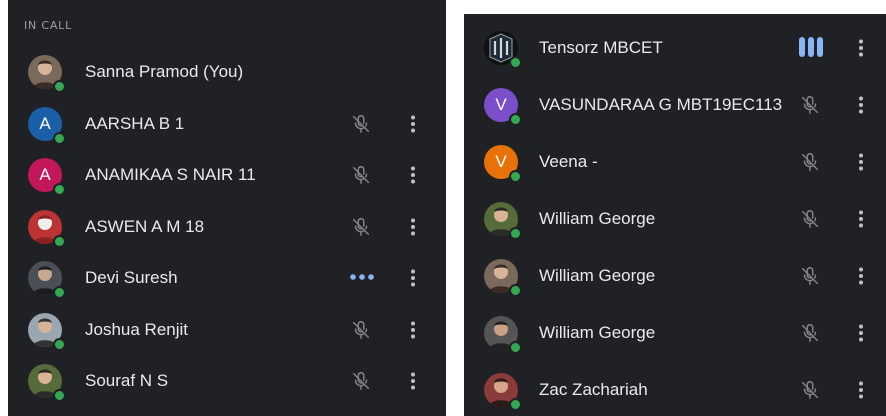 The image size is (886, 416). What do you see at coordinates (661, 104) in the screenshot?
I see `participant-name: VASUNDARAA G MBT19EC113` at bounding box center [661, 104].